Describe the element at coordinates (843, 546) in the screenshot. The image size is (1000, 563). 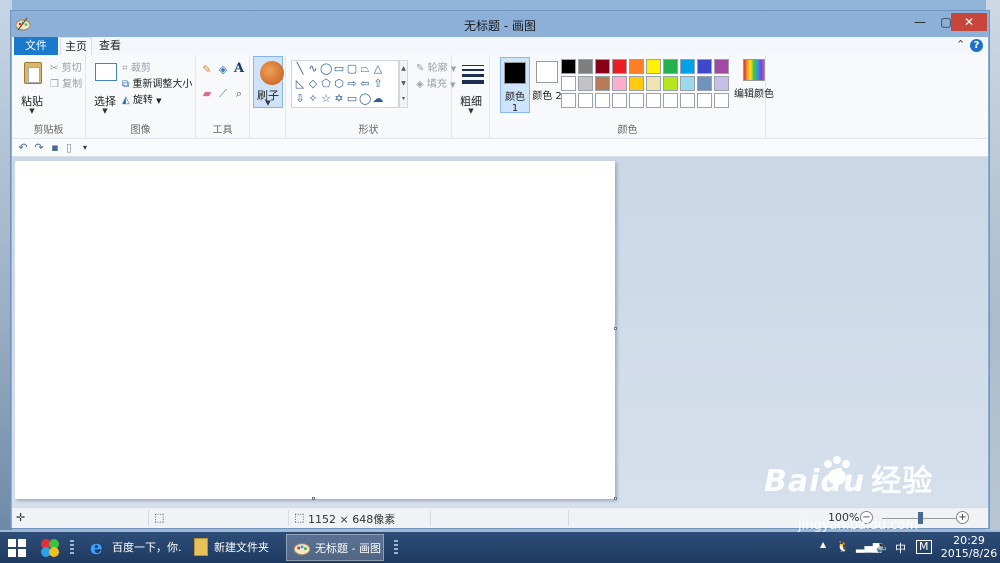
I see `qq-icon: 🐧` at that location.